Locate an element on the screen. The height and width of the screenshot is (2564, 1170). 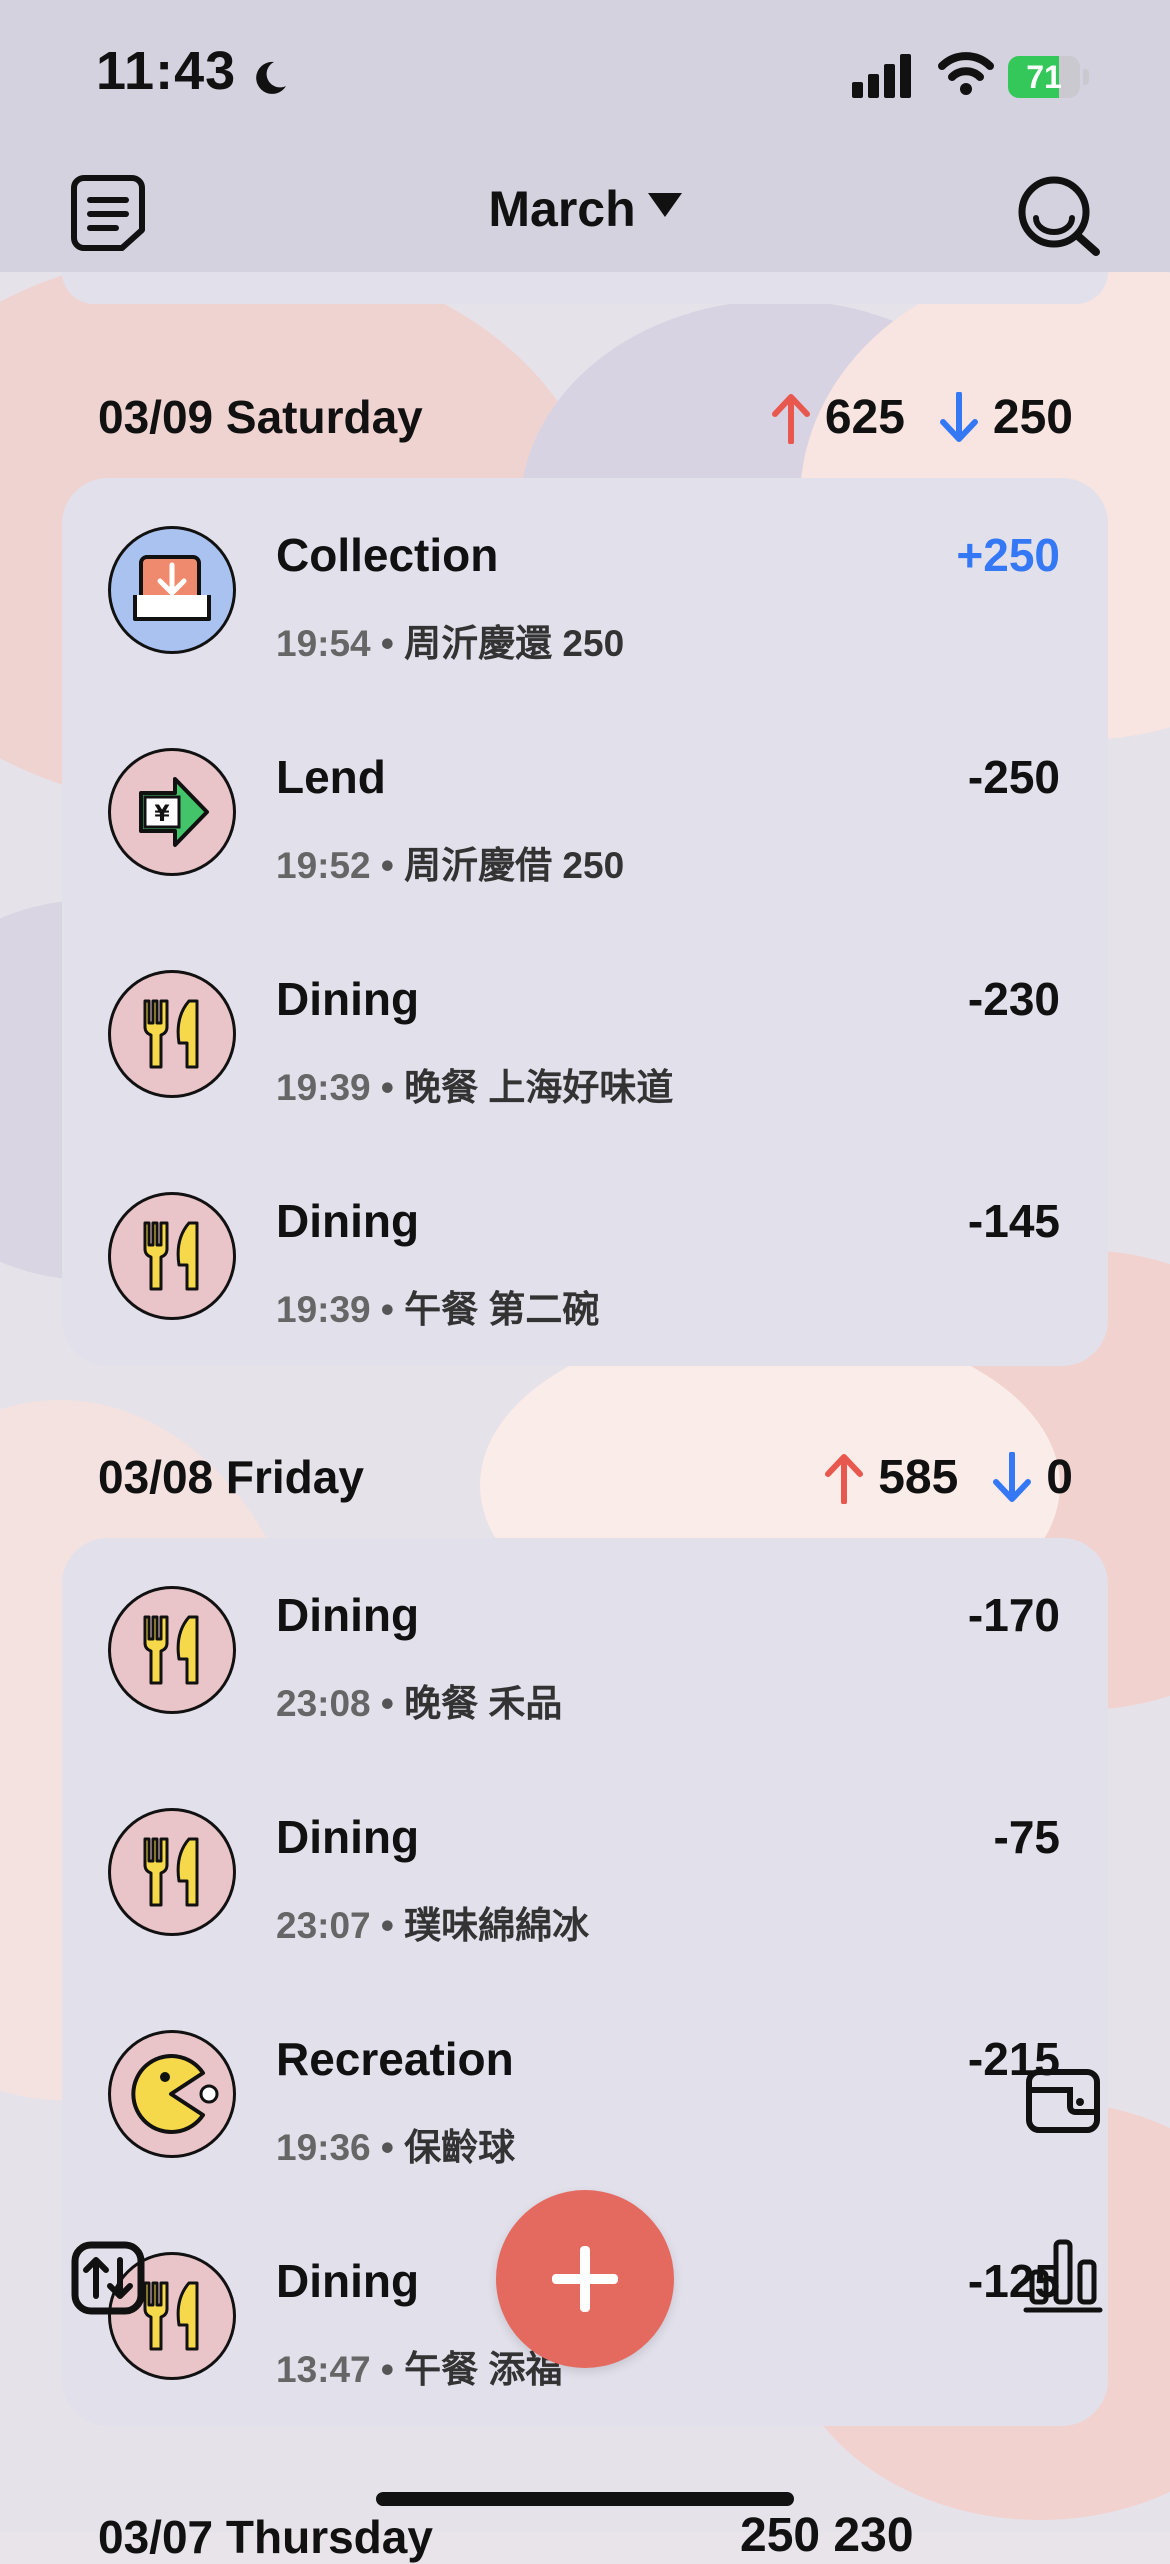
cellular-signal-icon is located at coordinates (881, 76).